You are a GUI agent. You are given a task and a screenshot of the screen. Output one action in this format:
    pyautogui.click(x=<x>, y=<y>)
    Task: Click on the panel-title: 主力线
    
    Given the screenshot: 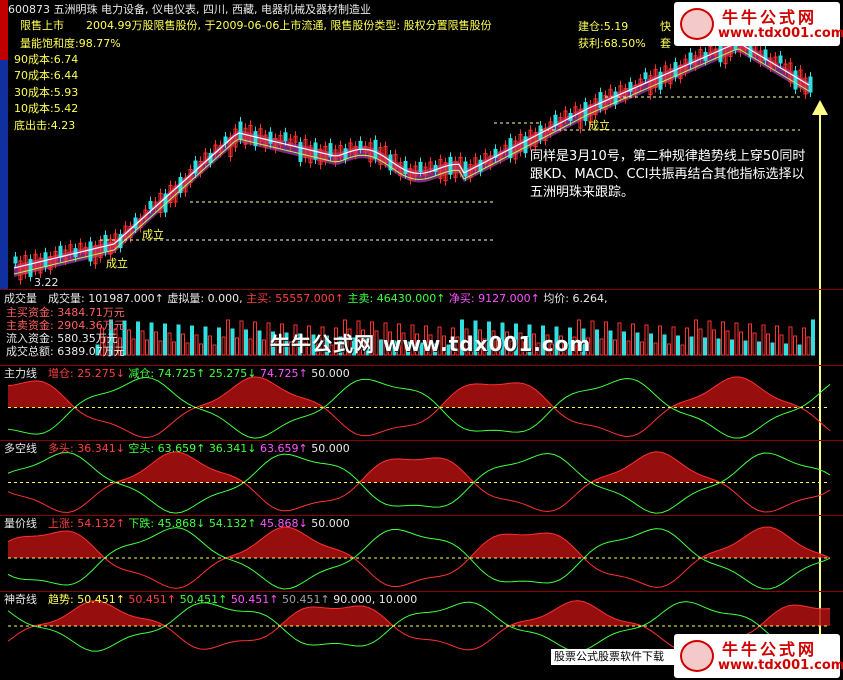 What is the action you would take?
    pyautogui.click(x=20, y=373)
    